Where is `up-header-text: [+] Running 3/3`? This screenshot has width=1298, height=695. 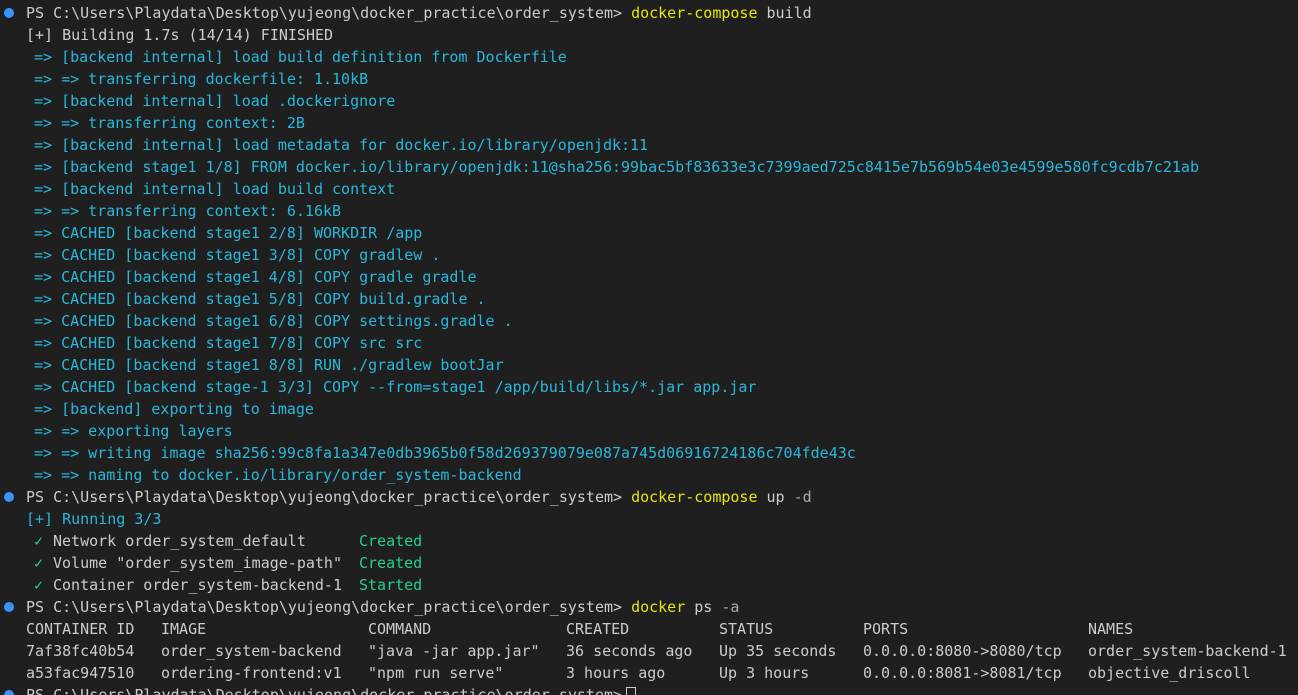 up-header-text: [+] Running 3/3 is located at coordinates (94, 519).